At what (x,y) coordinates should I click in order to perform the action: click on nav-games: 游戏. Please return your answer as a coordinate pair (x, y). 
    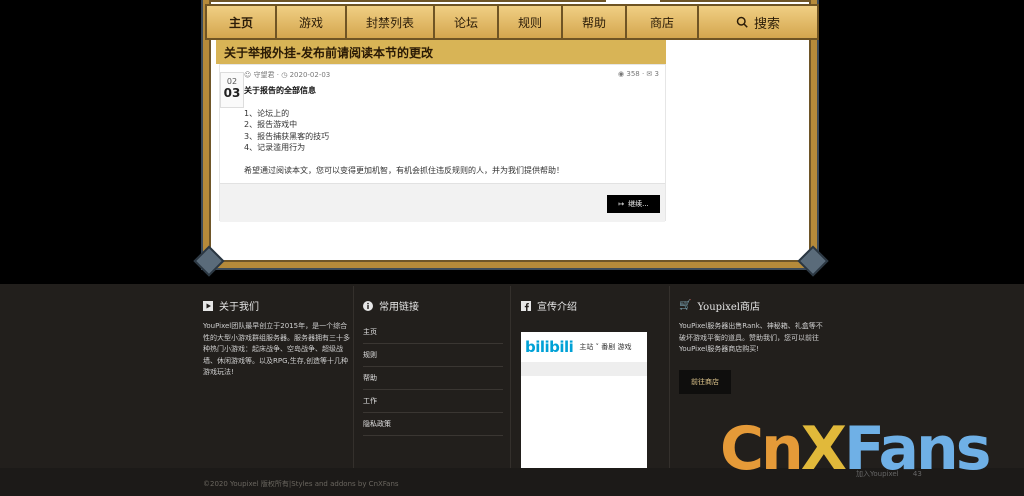
    Looking at the image, I should click on (312, 22).